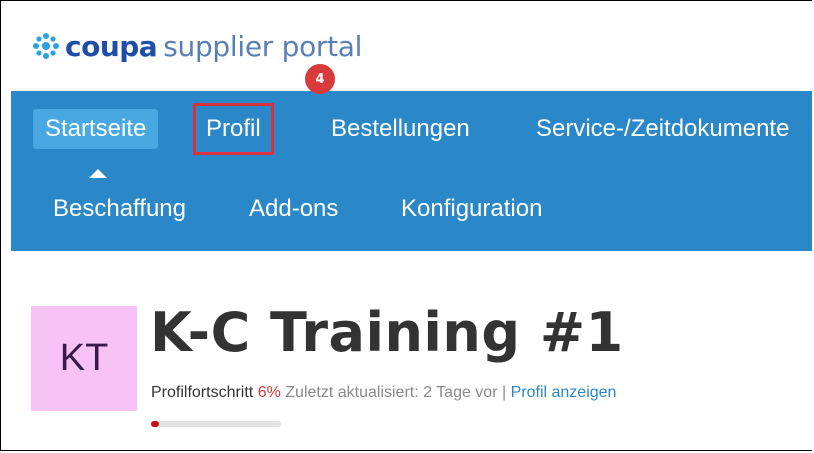 The height and width of the screenshot is (453, 814). Describe the element at coordinates (662, 129) in the screenshot. I see `nav-tab-service-zeitdokumente: Service-/Zeitdokumente` at that location.